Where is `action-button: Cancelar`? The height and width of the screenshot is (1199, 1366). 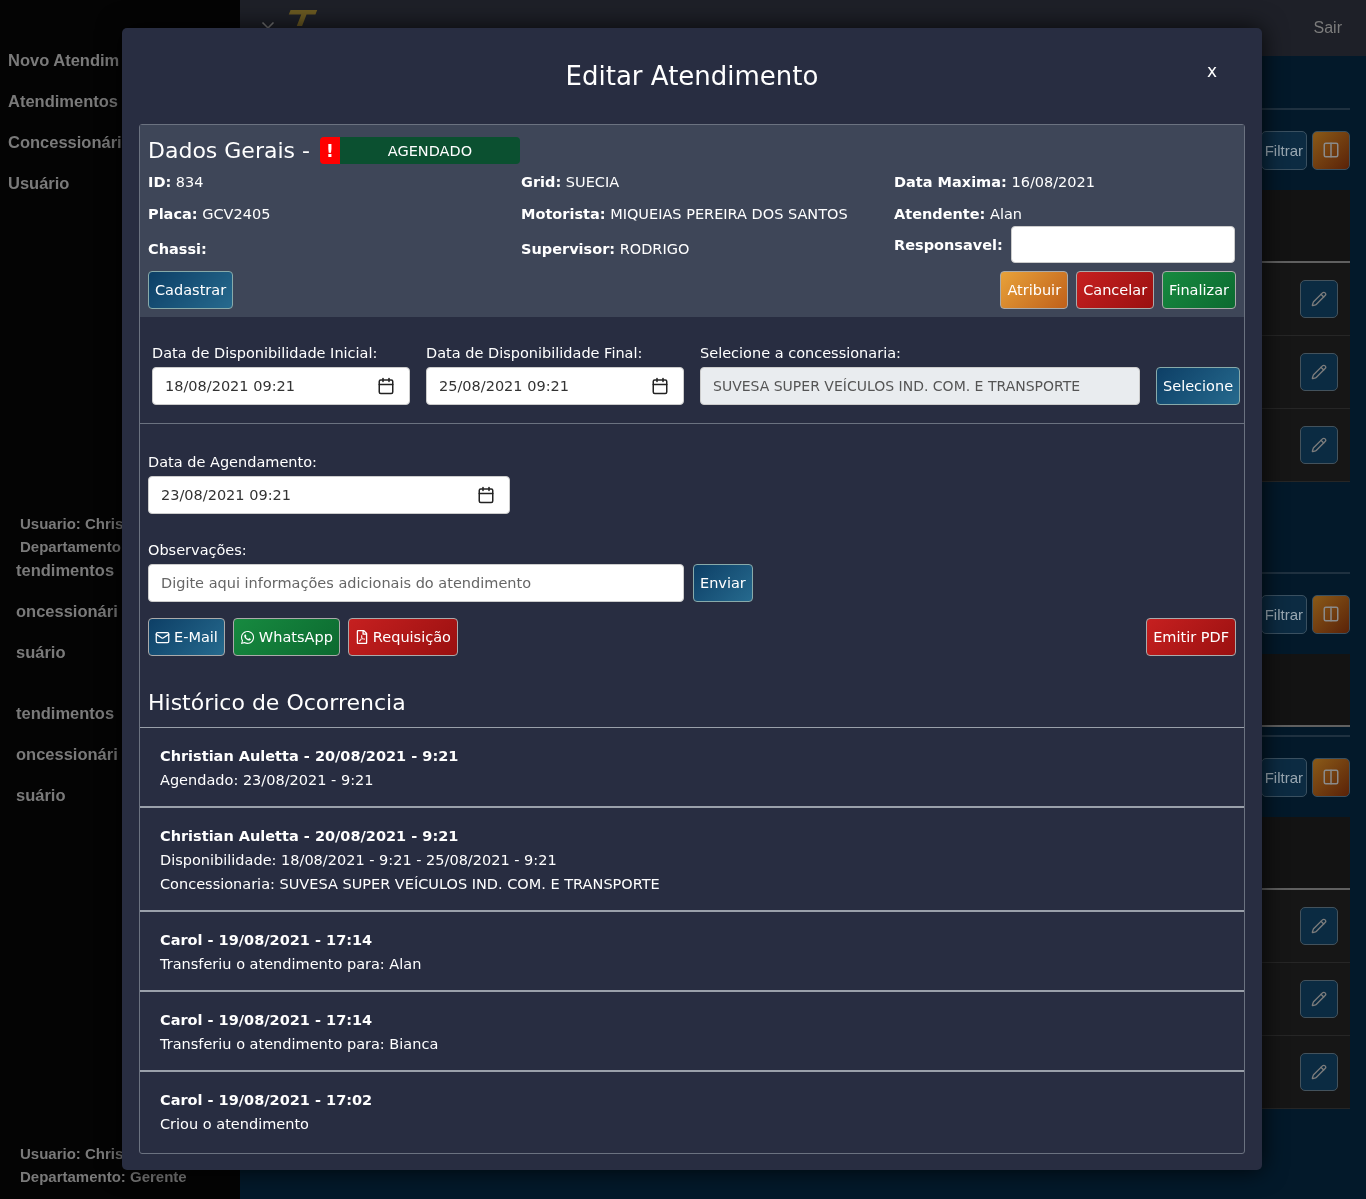 action-button: Cancelar is located at coordinates (1115, 290).